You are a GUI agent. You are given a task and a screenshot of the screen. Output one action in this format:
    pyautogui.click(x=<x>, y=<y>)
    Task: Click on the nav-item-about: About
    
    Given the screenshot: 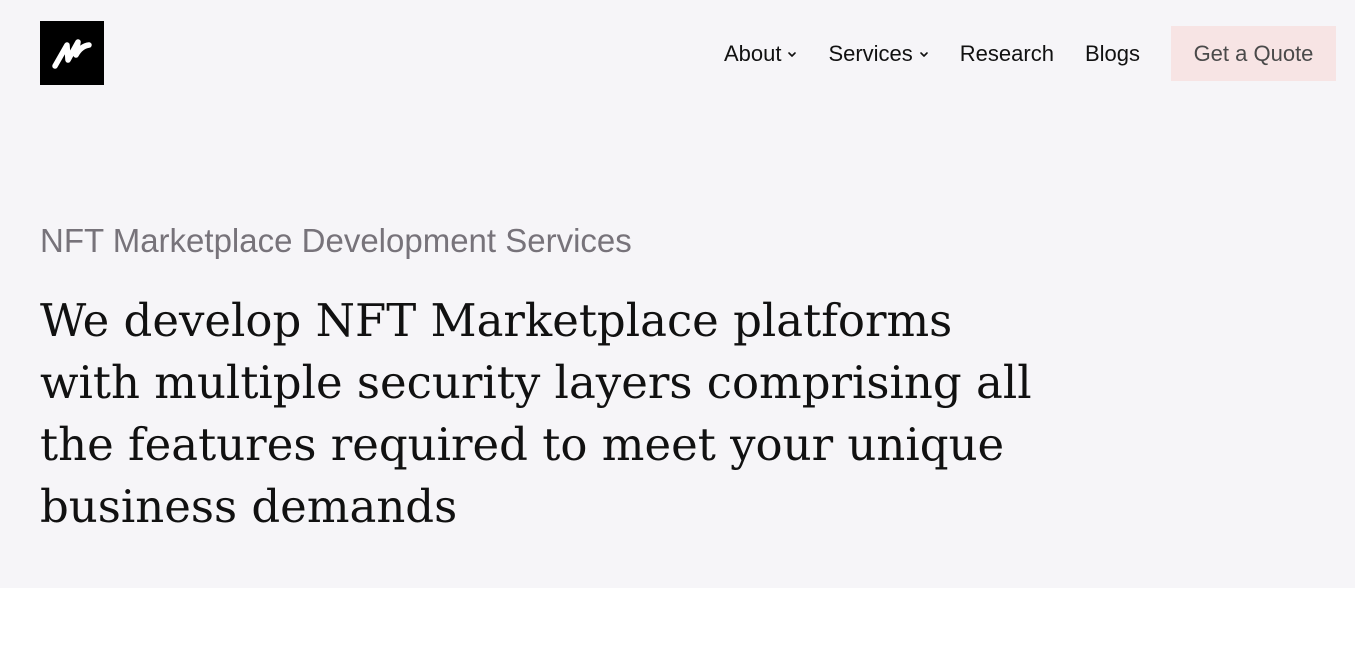 What is the action you would take?
    pyautogui.click(x=761, y=54)
    